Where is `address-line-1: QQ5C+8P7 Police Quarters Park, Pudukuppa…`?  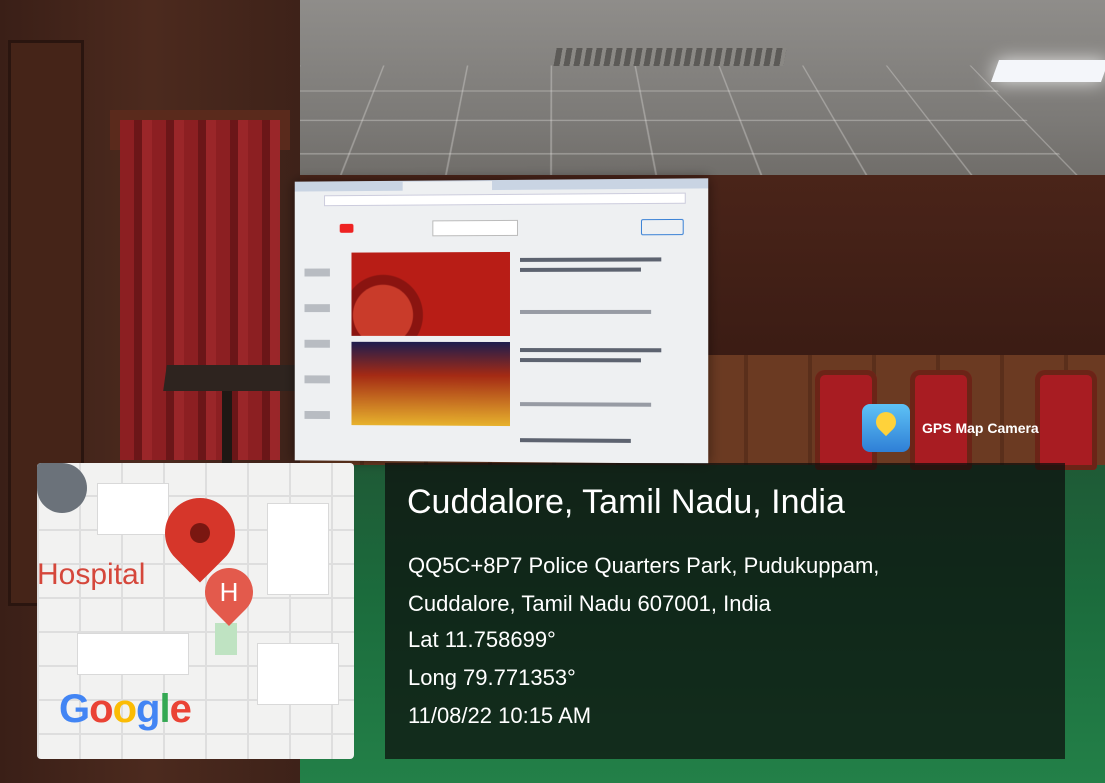 address-line-1: QQ5C+8P7 Police Quarters Park, Pudukuppa… is located at coordinates (644, 565).